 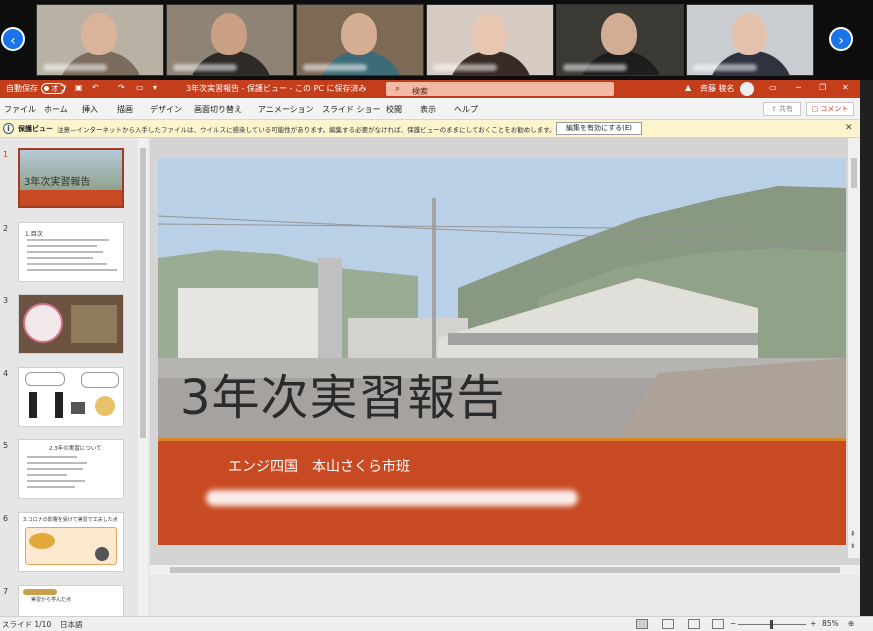 What do you see at coordinates (786, 109) in the screenshot?
I see `share-label: 共有` at bounding box center [786, 109].